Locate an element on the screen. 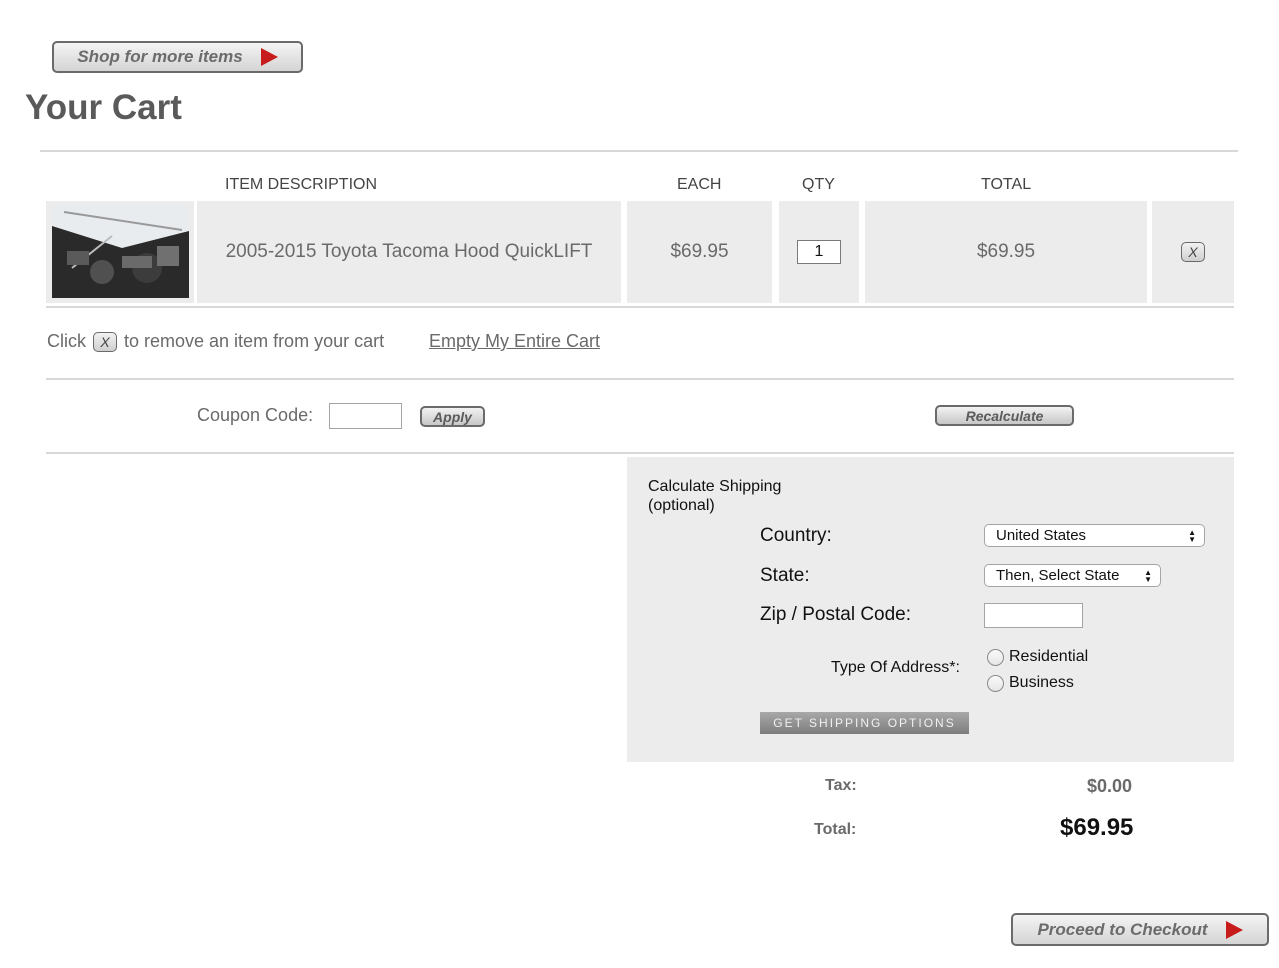  country-select: United States ▲ ▼ is located at coordinates (1094, 535).